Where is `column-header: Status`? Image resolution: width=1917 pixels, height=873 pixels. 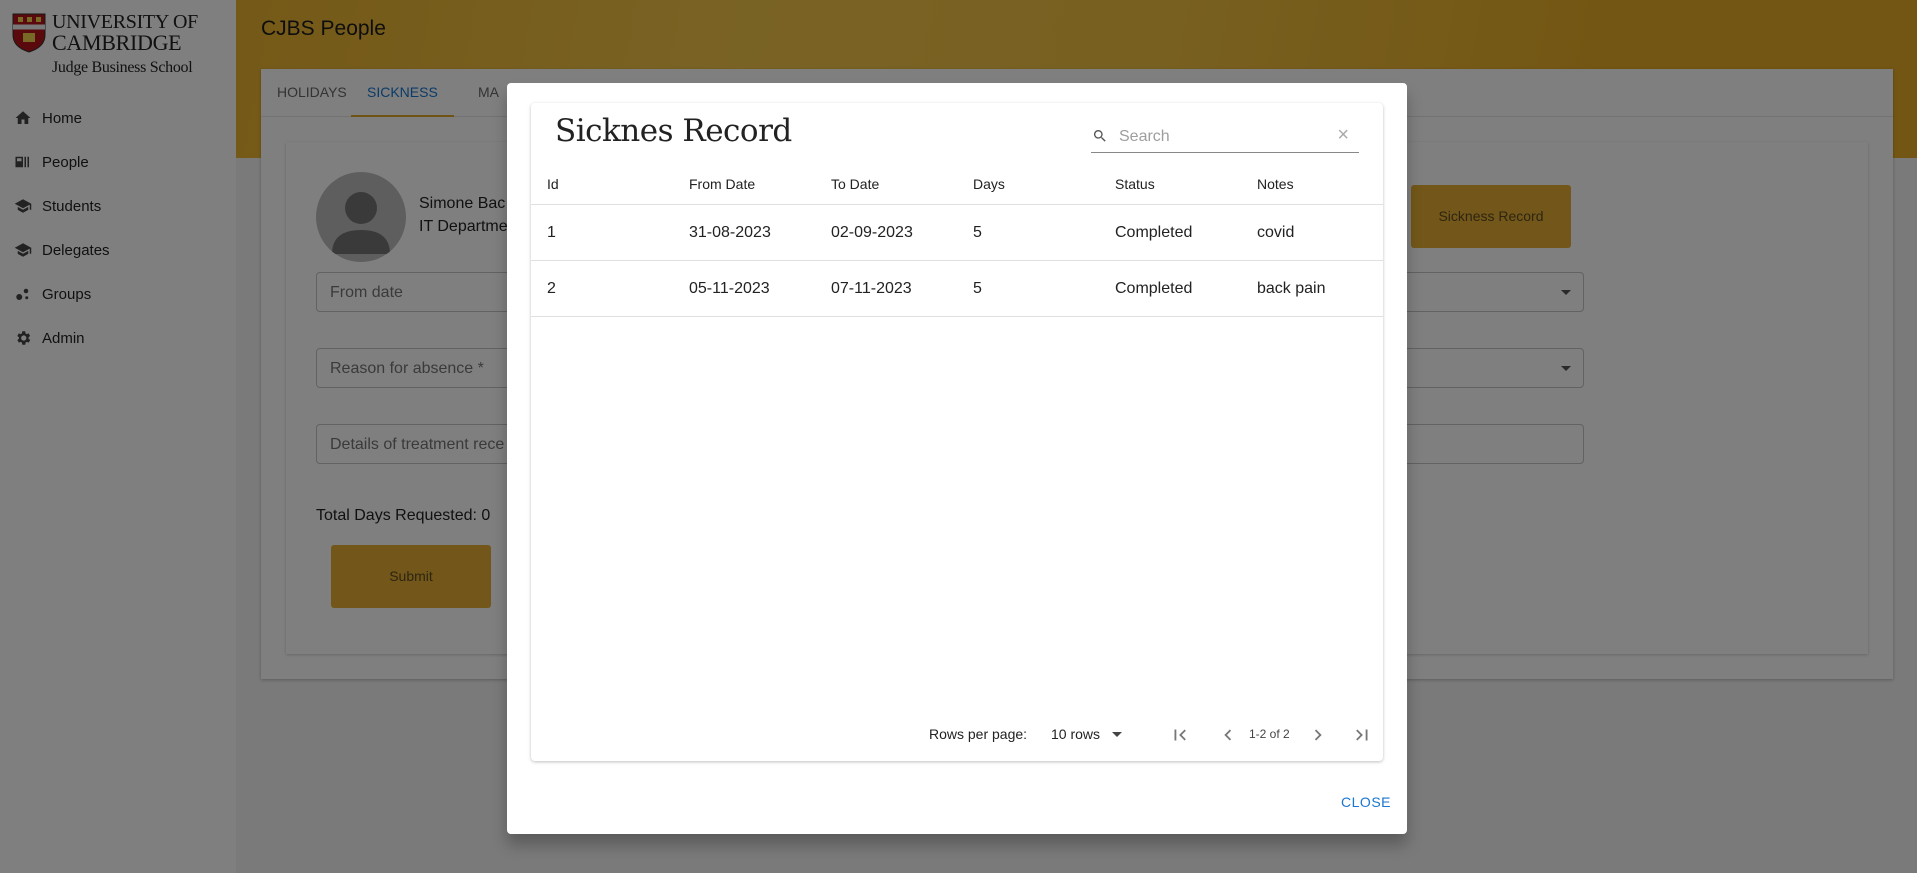 column-header: Status is located at coordinates (1135, 184).